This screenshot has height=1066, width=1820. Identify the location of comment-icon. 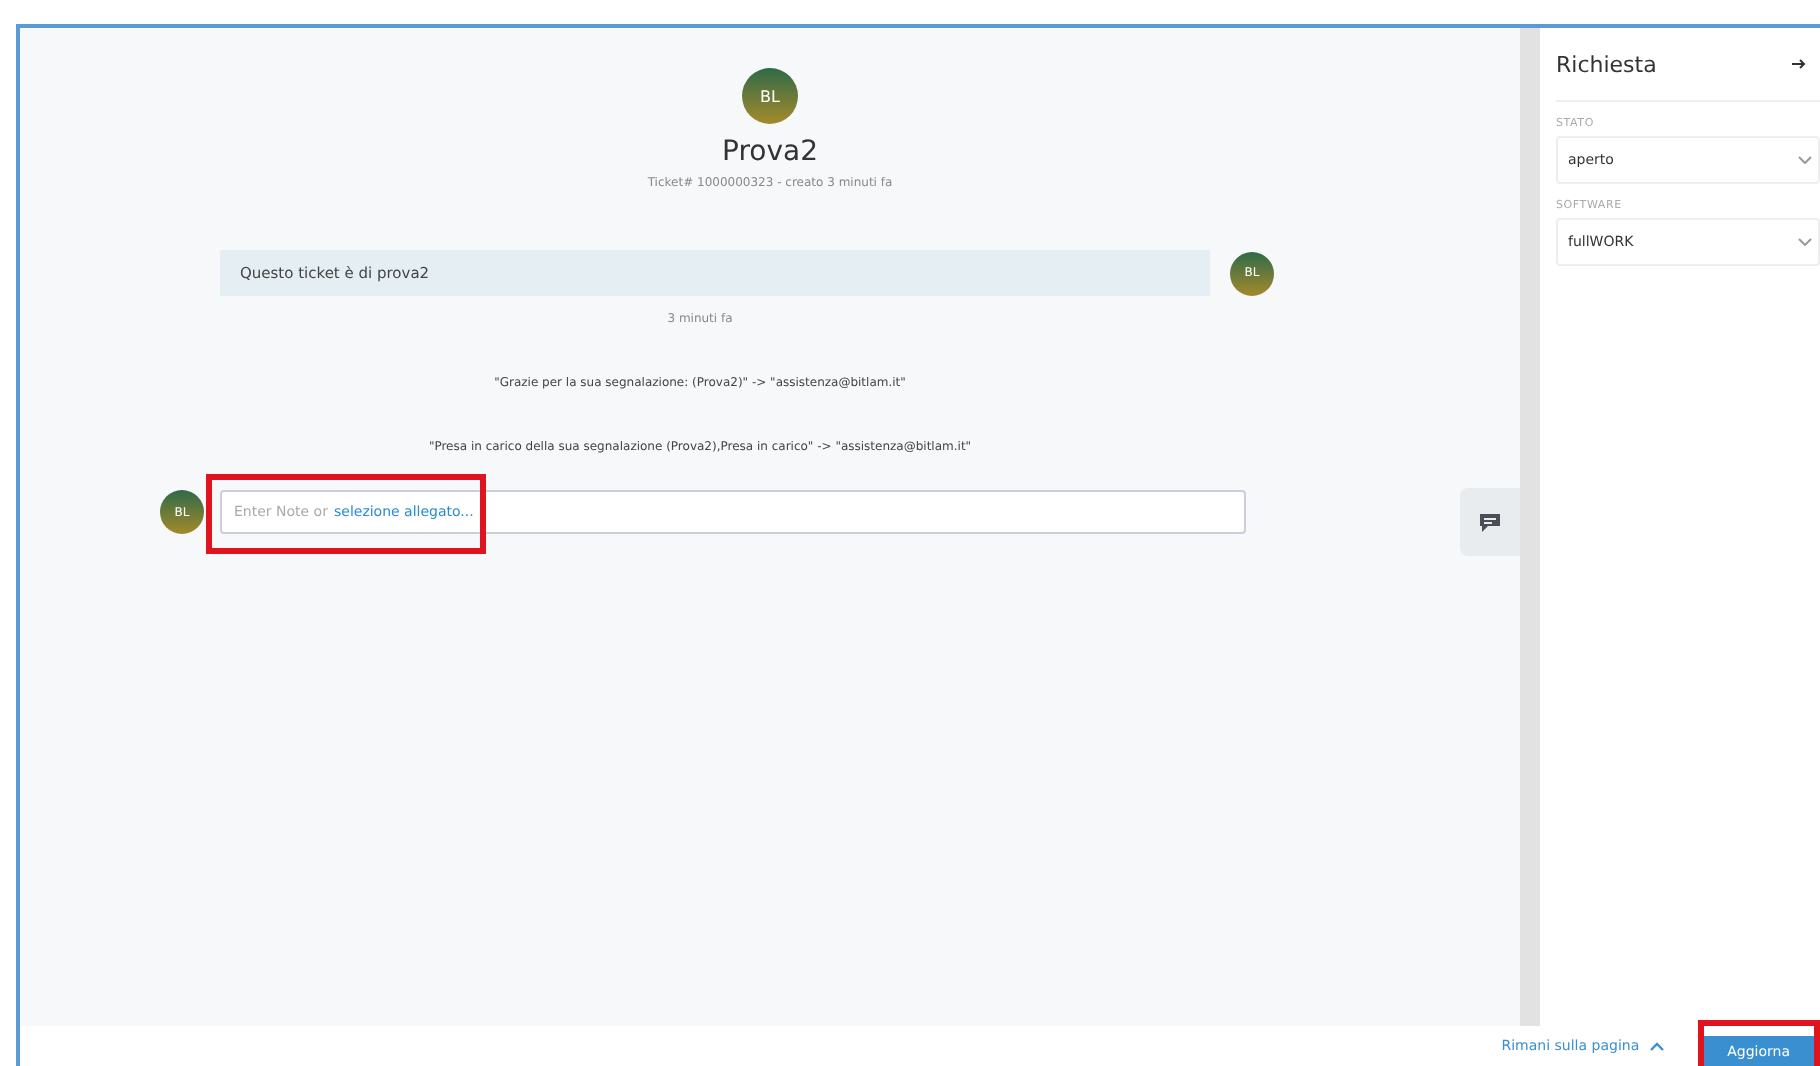
(1490, 522).